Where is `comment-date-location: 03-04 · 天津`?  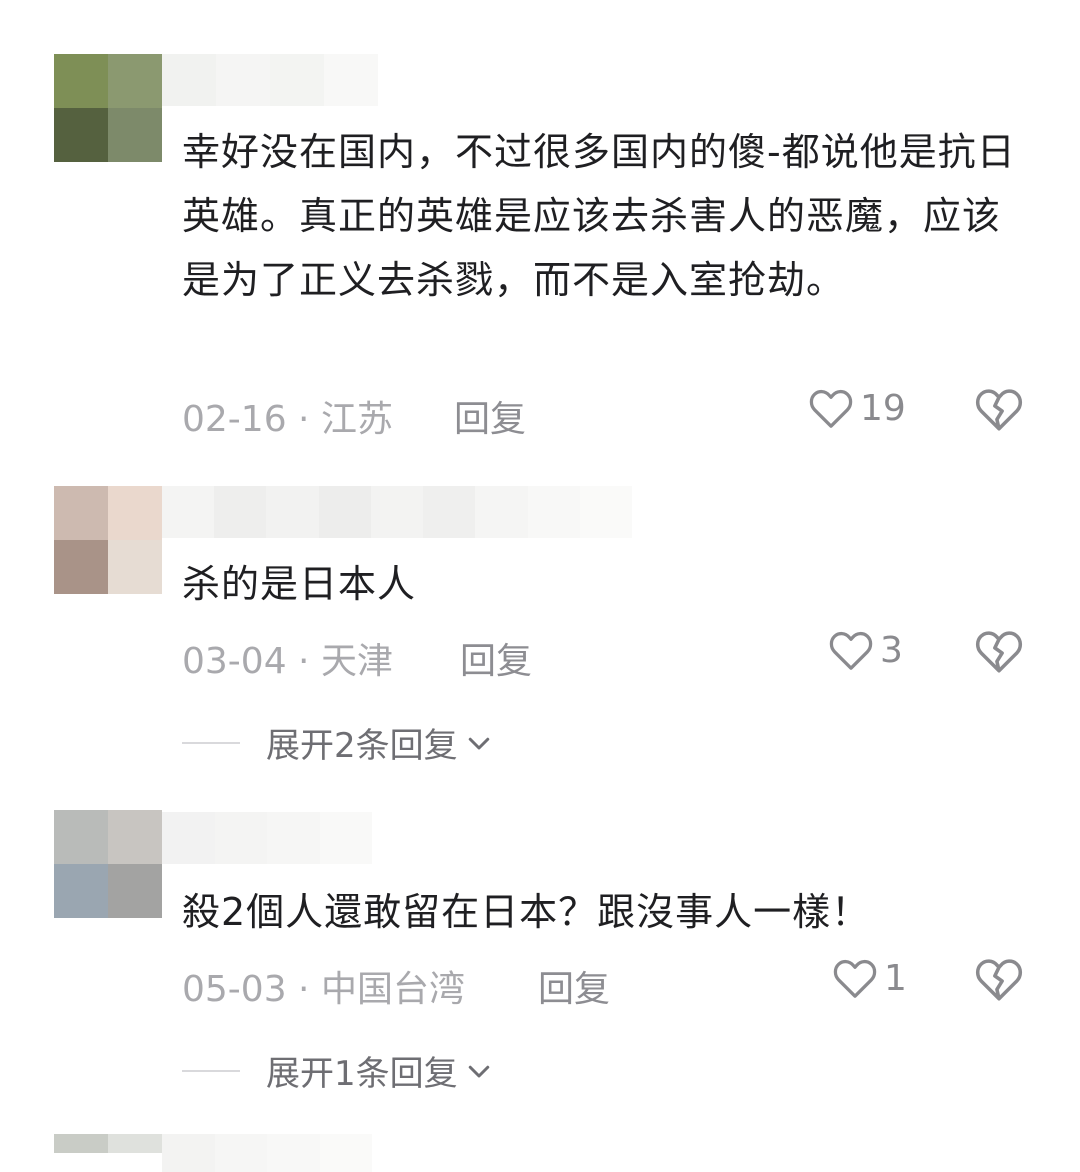
comment-date-location: 03-04 · 天津 is located at coordinates (287, 661).